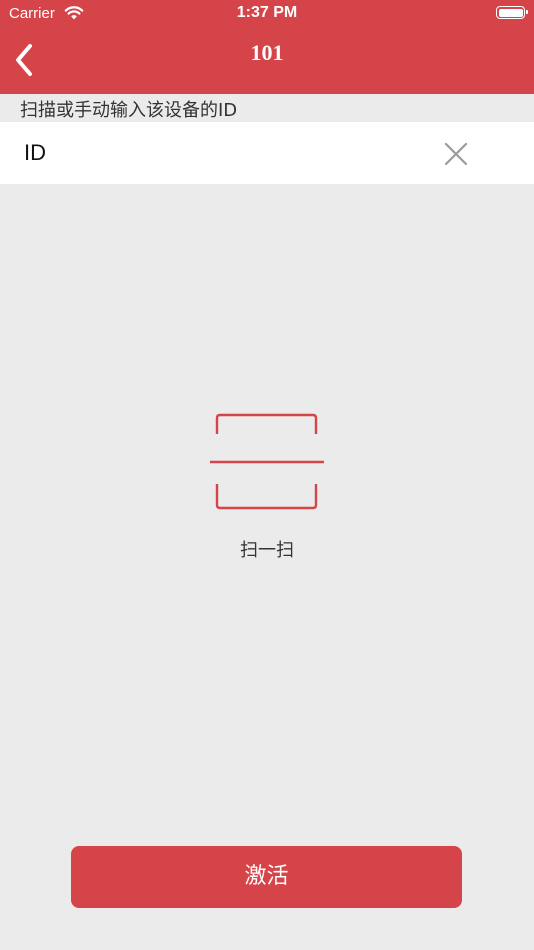 This screenshot has width=534, height=950. What do you see at coordinates (266, 877) in the screenshot?
I see `activate-button: 激活` at bounding box center [266, 877].